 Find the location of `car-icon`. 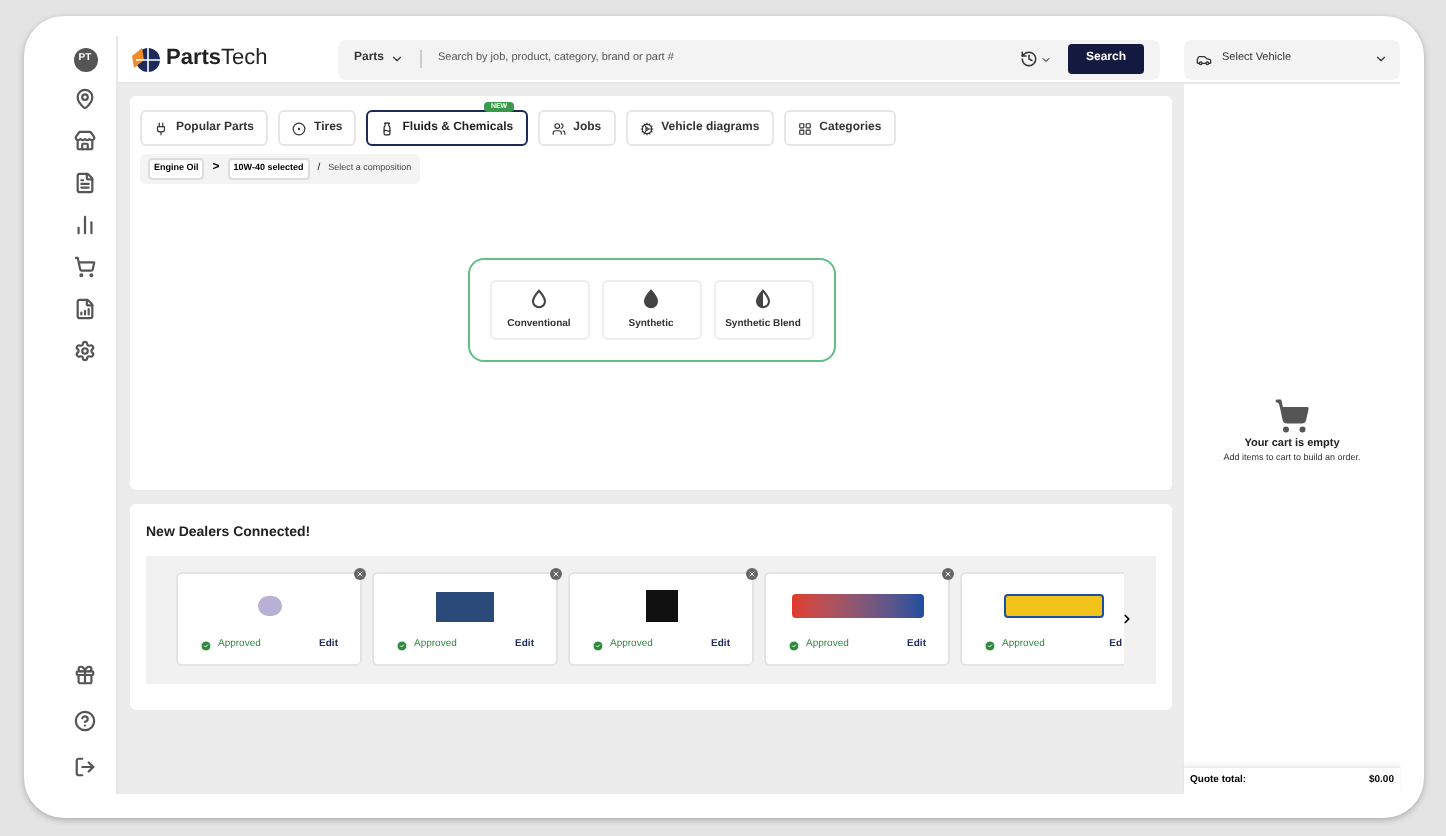

car-icon is located at coordinates (1204, 59).